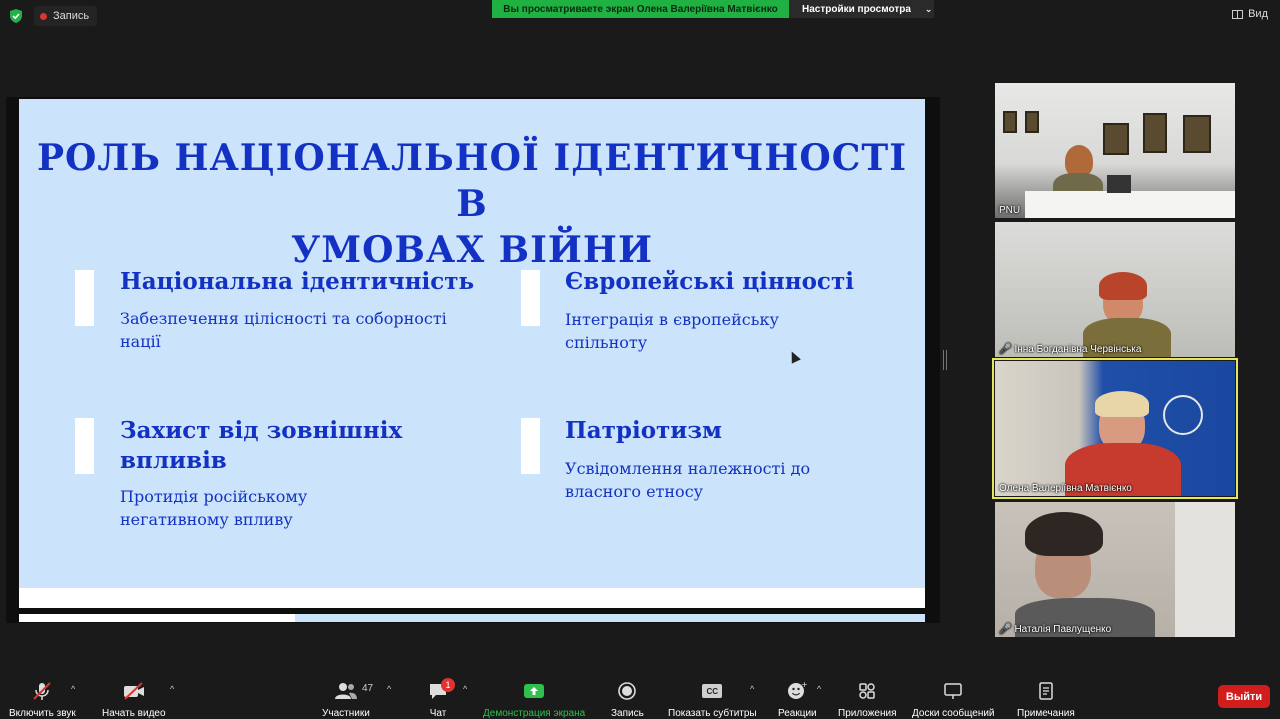 Image resolution: width=1280 pixels, height=719 pixels. What do you see at coordinates (797, 713) in the screenshot?
I see `reactions-label: Реакции` at bounding box center [797, 713].